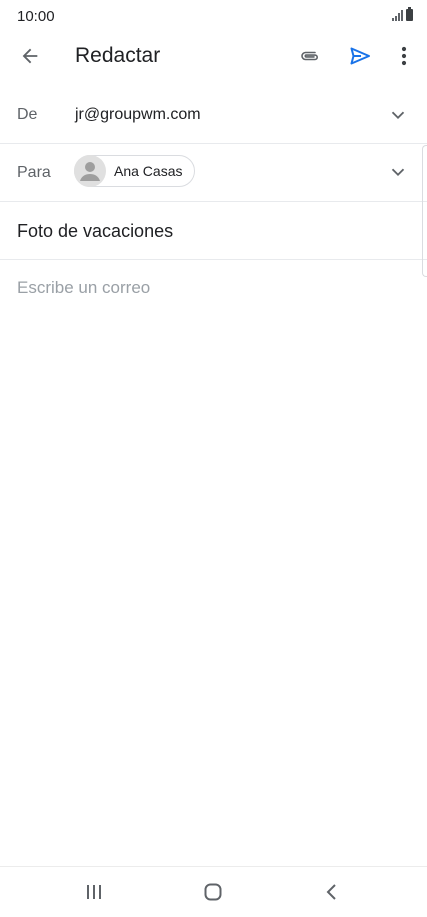 This screenshot has width=427, height=917. I want to click on page-title: Redactar, so click(118, 55).